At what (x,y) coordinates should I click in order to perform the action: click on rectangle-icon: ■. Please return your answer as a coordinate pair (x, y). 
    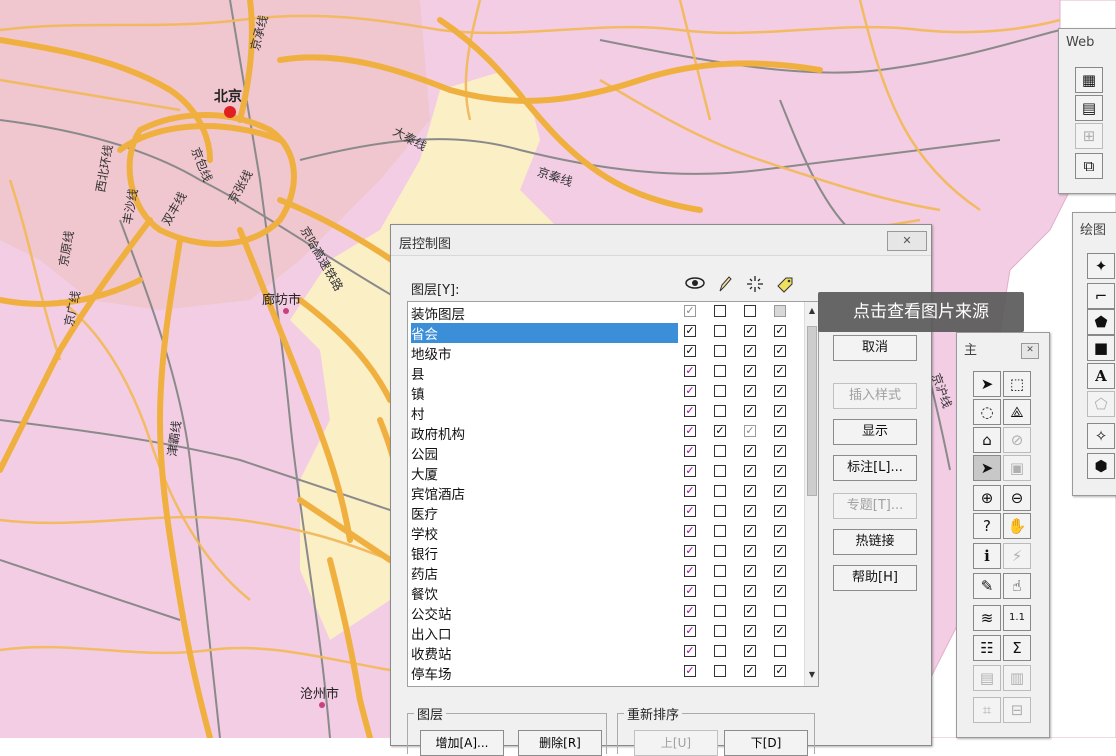
    Looking at the image, I should click on (1101, 348).